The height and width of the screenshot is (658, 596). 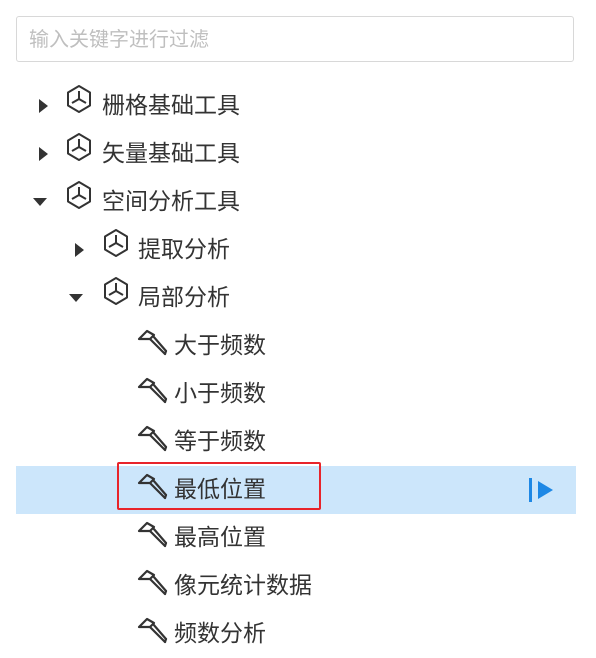 What do you see at coordinates (298, 202) in the screenshot?
I see `tree-node-spatial-analysis: 空间分析工具` at bounding box center [298, 202].